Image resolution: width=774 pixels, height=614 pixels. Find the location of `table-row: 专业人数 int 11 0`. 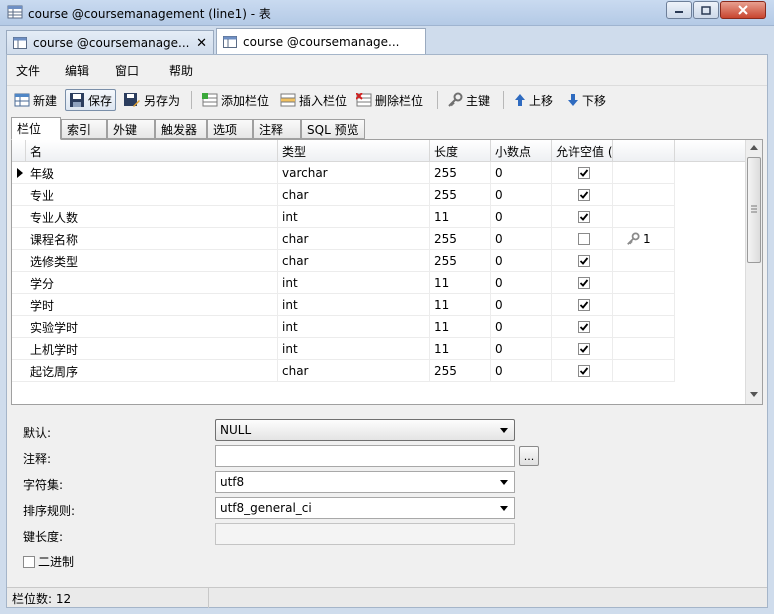

table-row: 专业人数 int 11 0 is located at coordinates (343, 217).